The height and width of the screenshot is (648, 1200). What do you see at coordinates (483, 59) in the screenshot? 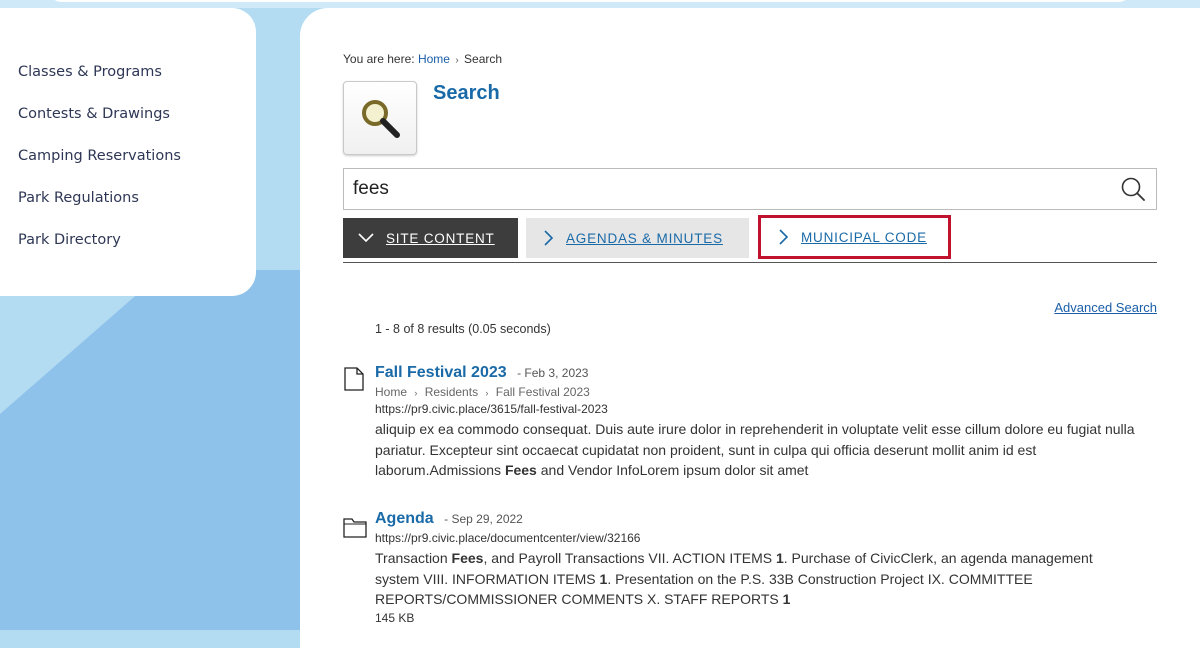
I see `breadcrumb-current: Search` at bounding box center [483, 59].